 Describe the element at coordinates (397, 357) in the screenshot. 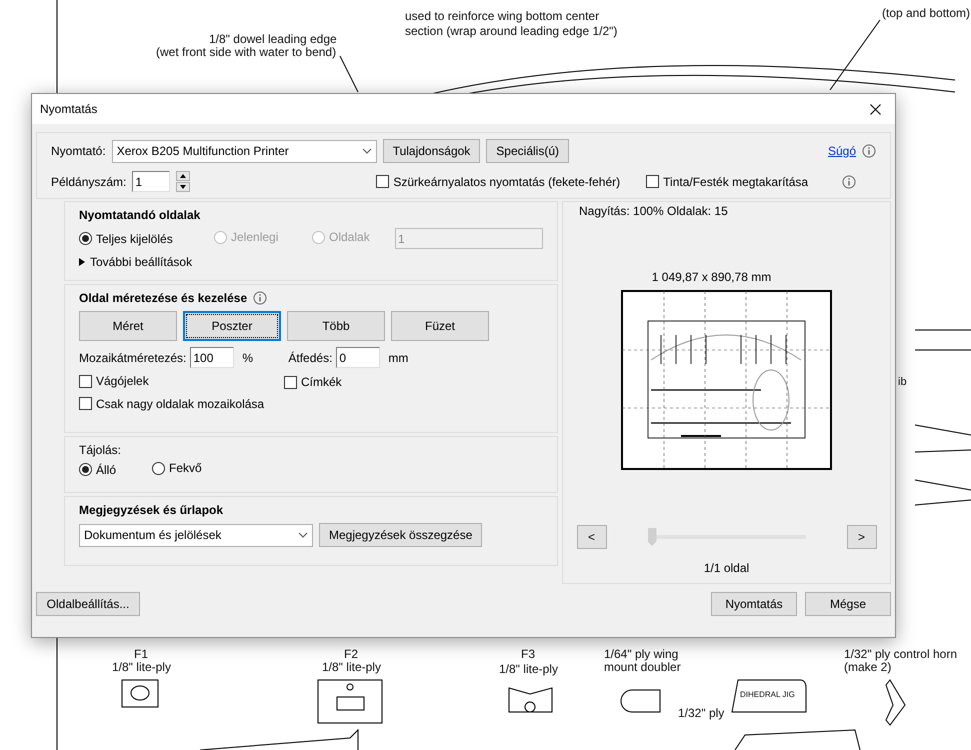

I see `unit-label: mm` at that location.